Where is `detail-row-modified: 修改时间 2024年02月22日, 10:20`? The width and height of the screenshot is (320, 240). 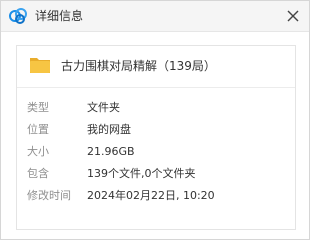 detail-row-modified: 修改时间 2024年02月22日, 10:20 is located at coordinates (156, 196).